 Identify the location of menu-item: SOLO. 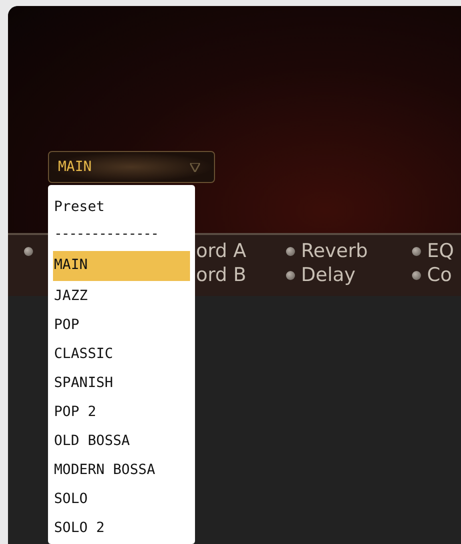
(121, 499).